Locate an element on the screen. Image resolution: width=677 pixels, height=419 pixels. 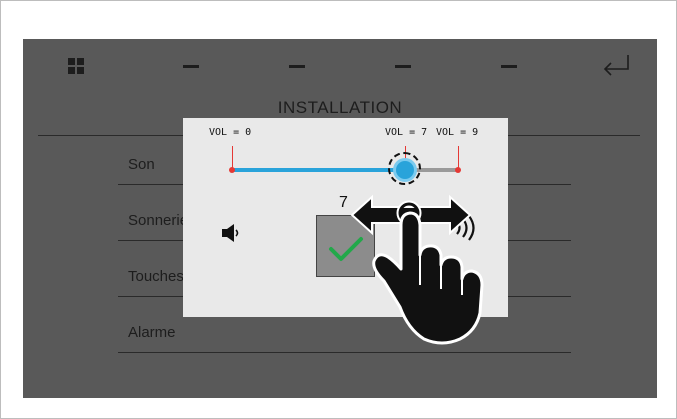
volume-current-label: VOL = 7 is located at coordinates (406, 132).